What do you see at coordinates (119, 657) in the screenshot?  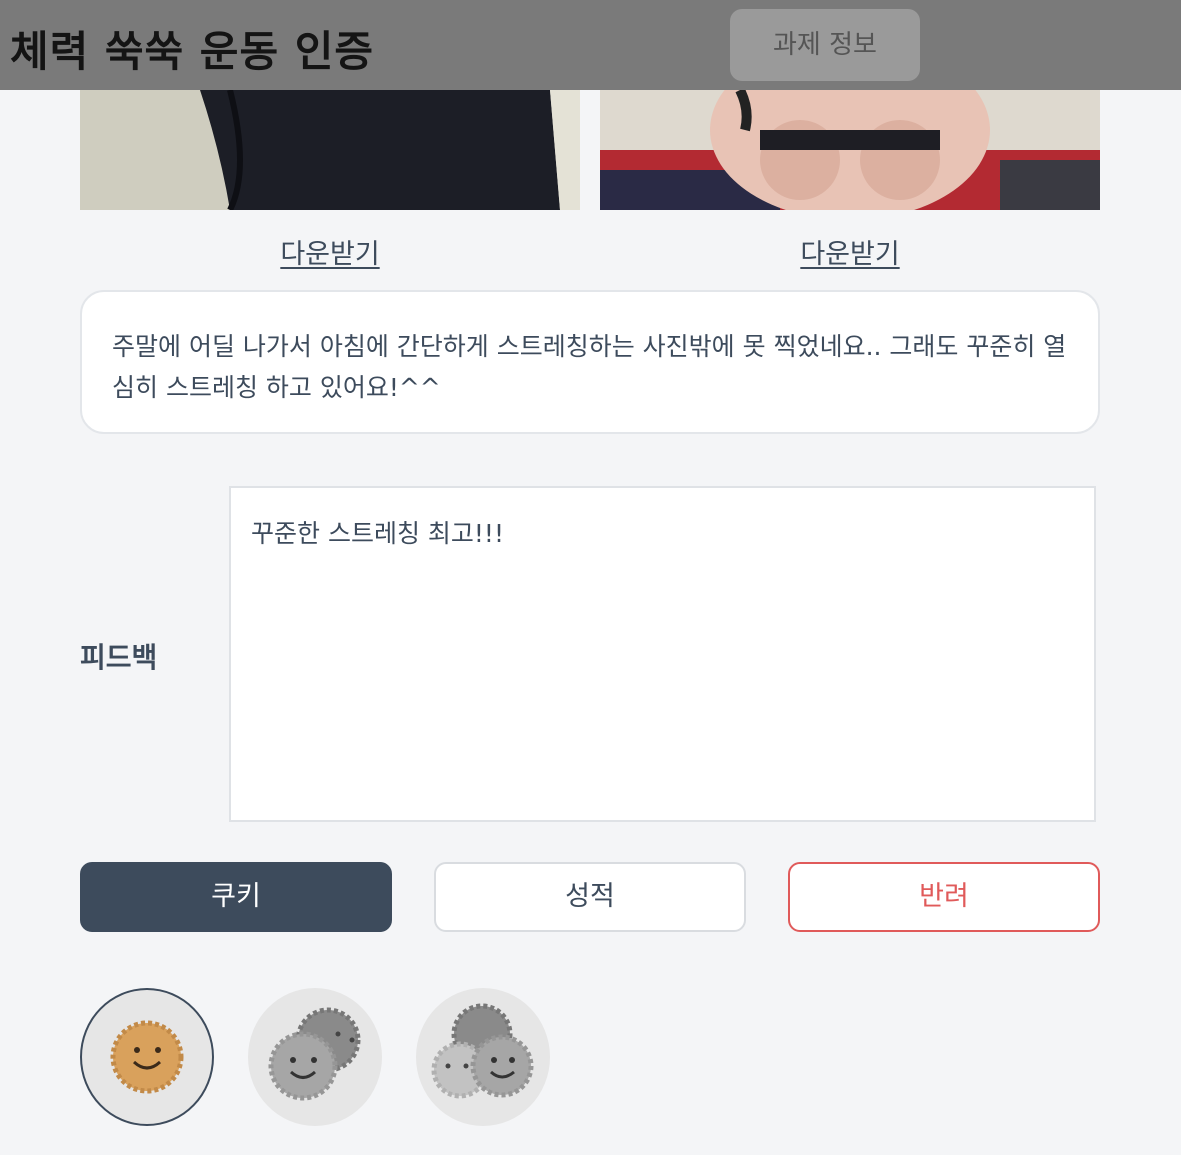 I see `feedback-label: 피드백` at bounding box center [119, 657].